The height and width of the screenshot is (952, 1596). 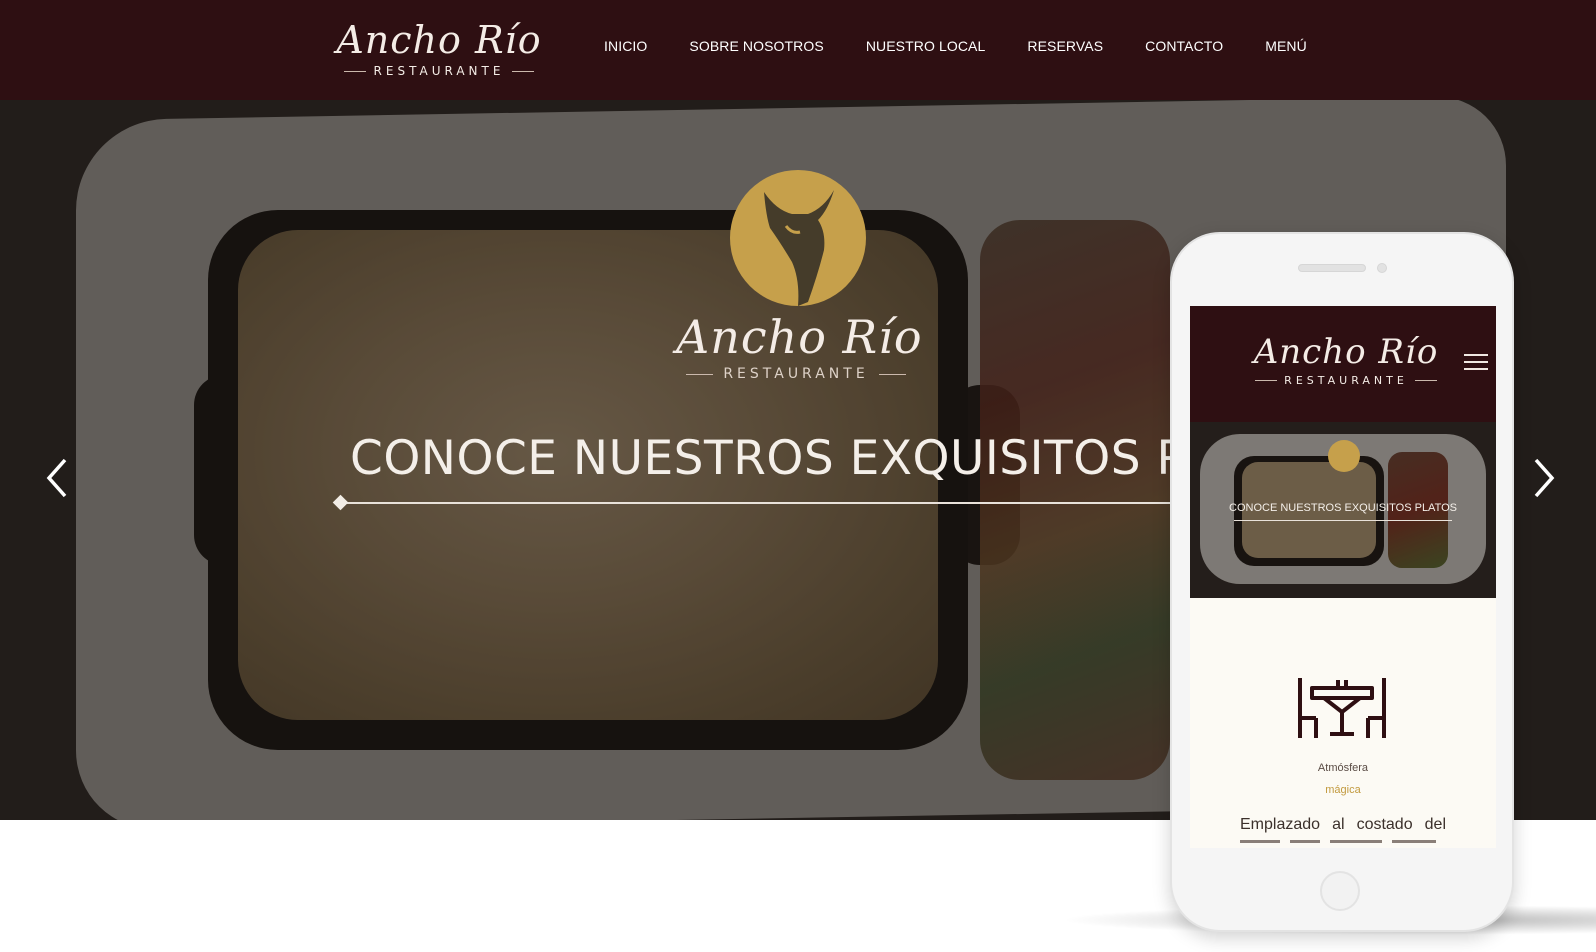 What do you see at coordinates (798, 238) in the screenshot?
I see `bull-emblem-icon` at bounding box center [798, 238].